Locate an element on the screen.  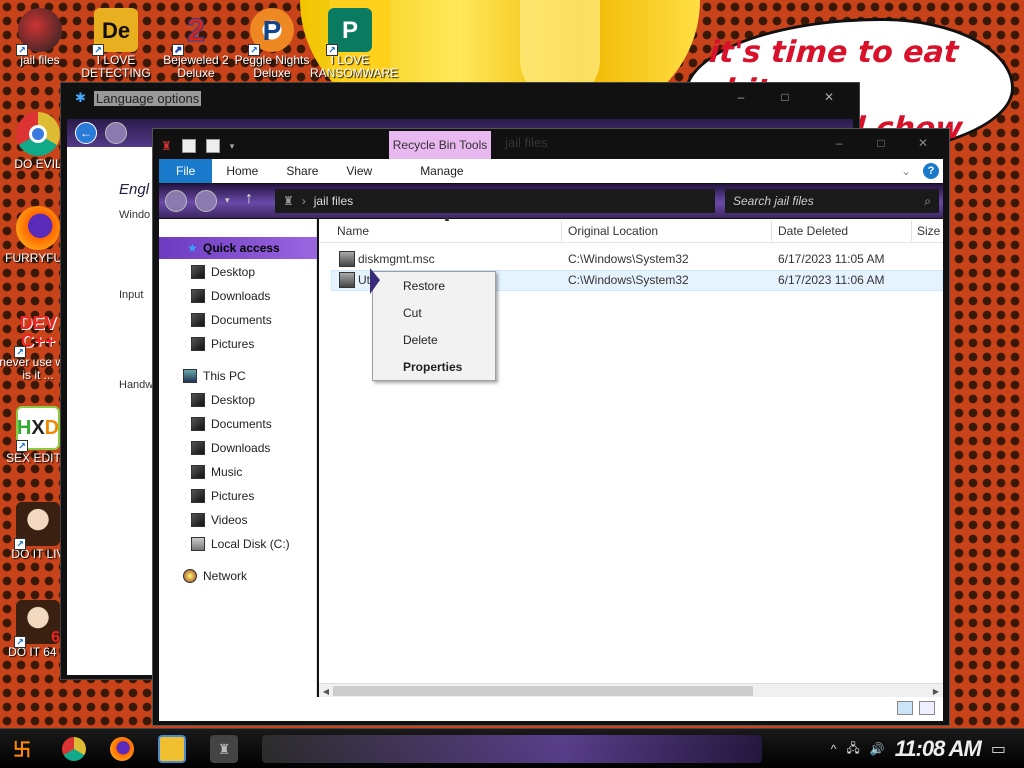
sort-arrow-icon: ▲ is located at coordinates (447, 218).